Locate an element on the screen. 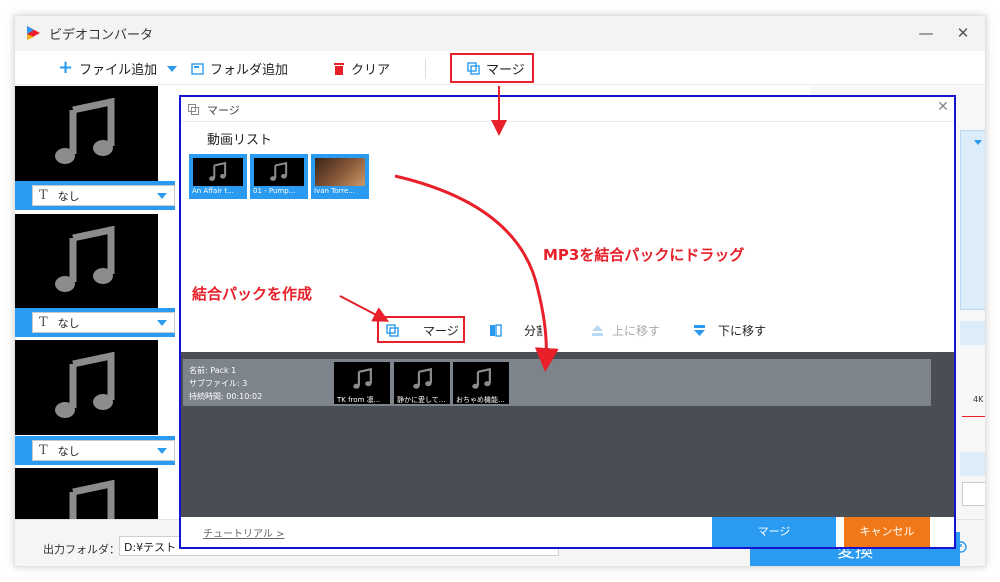 The width and height of the screenshot is (1000, 582). add-file-button: + ファイル追加 is located at coordinates (108, 67).